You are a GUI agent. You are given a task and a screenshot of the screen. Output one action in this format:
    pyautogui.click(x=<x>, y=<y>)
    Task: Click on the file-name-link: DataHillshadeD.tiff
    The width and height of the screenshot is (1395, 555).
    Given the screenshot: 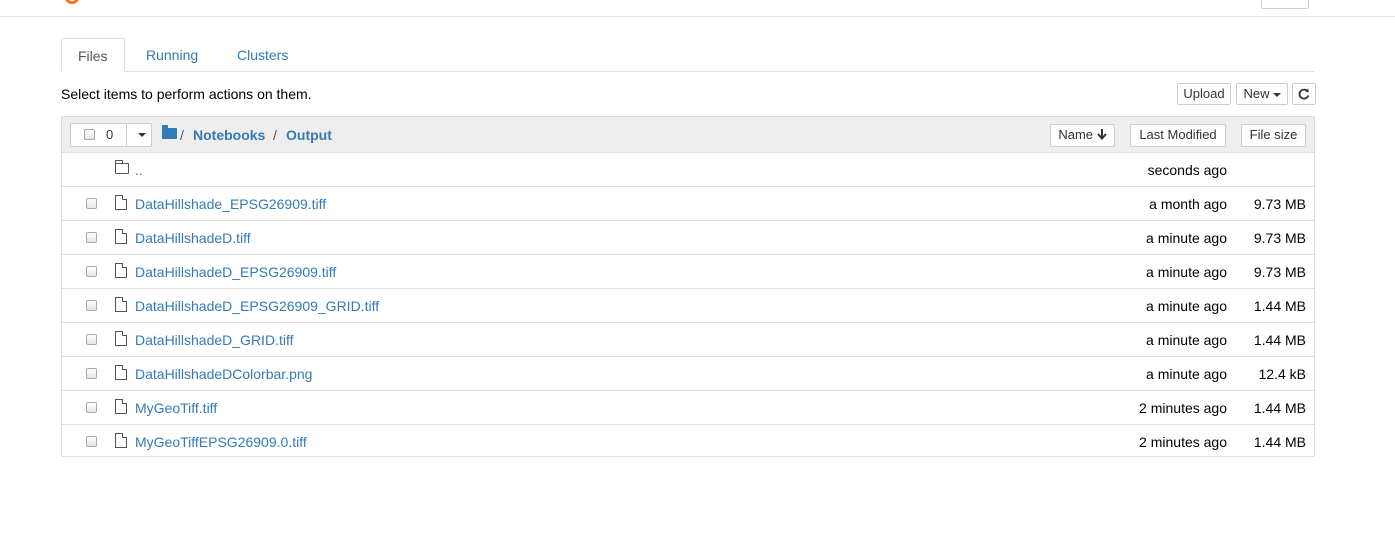 What is the action you would take?
    pyautogui.click(x=193, y=238)
    